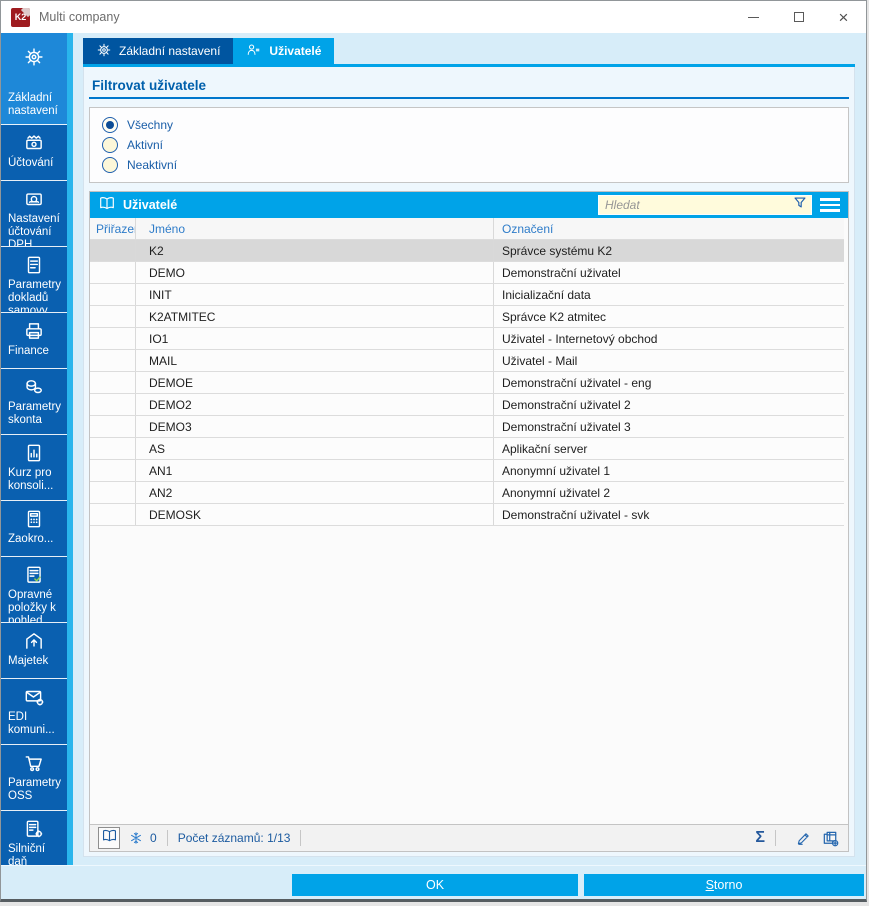 The height and width of the screenshot is (906, 869). I want to click on table-row: AN1 Anonymní uživatel 1, so click(467, 471).